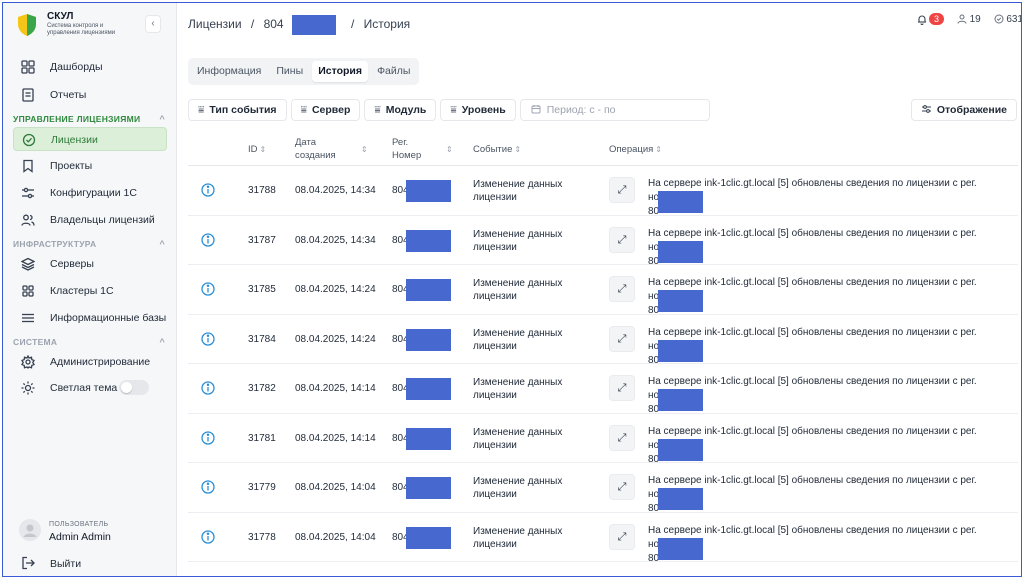  I want to click on event-line: лицензии, so click(495, 296).